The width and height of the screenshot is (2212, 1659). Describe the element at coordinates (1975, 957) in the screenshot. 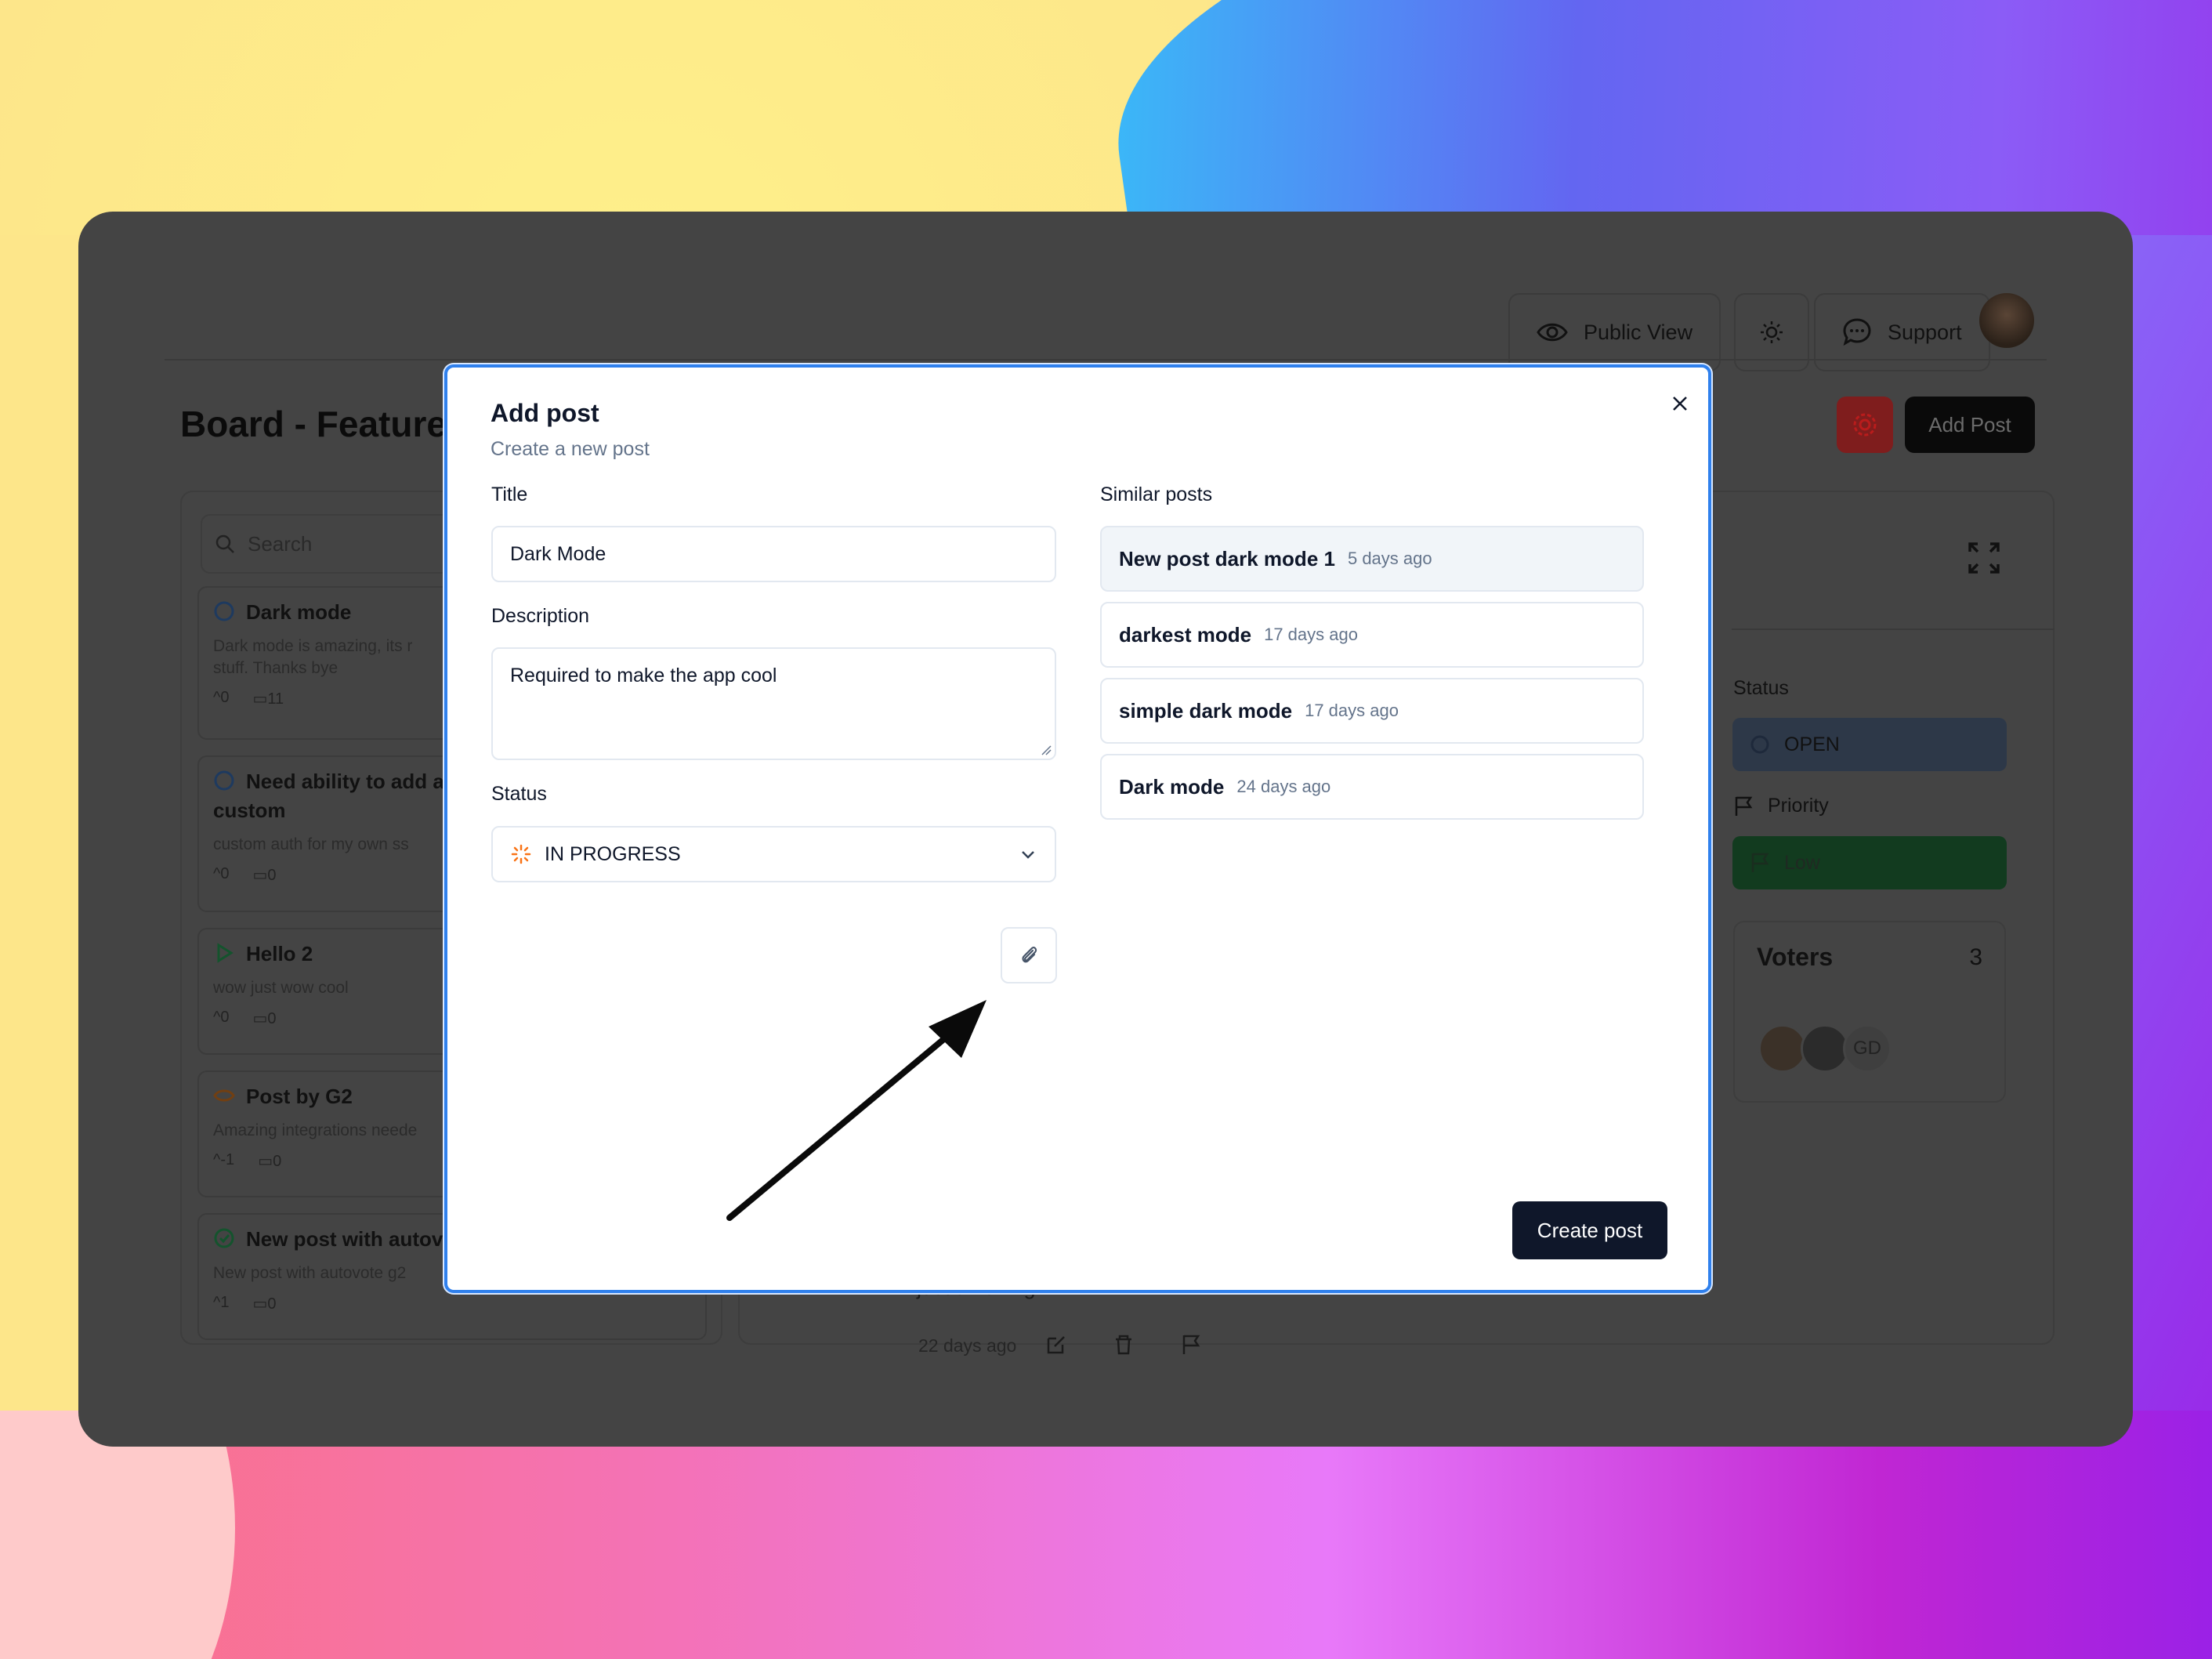

I see `voters-count: 3` at that location.